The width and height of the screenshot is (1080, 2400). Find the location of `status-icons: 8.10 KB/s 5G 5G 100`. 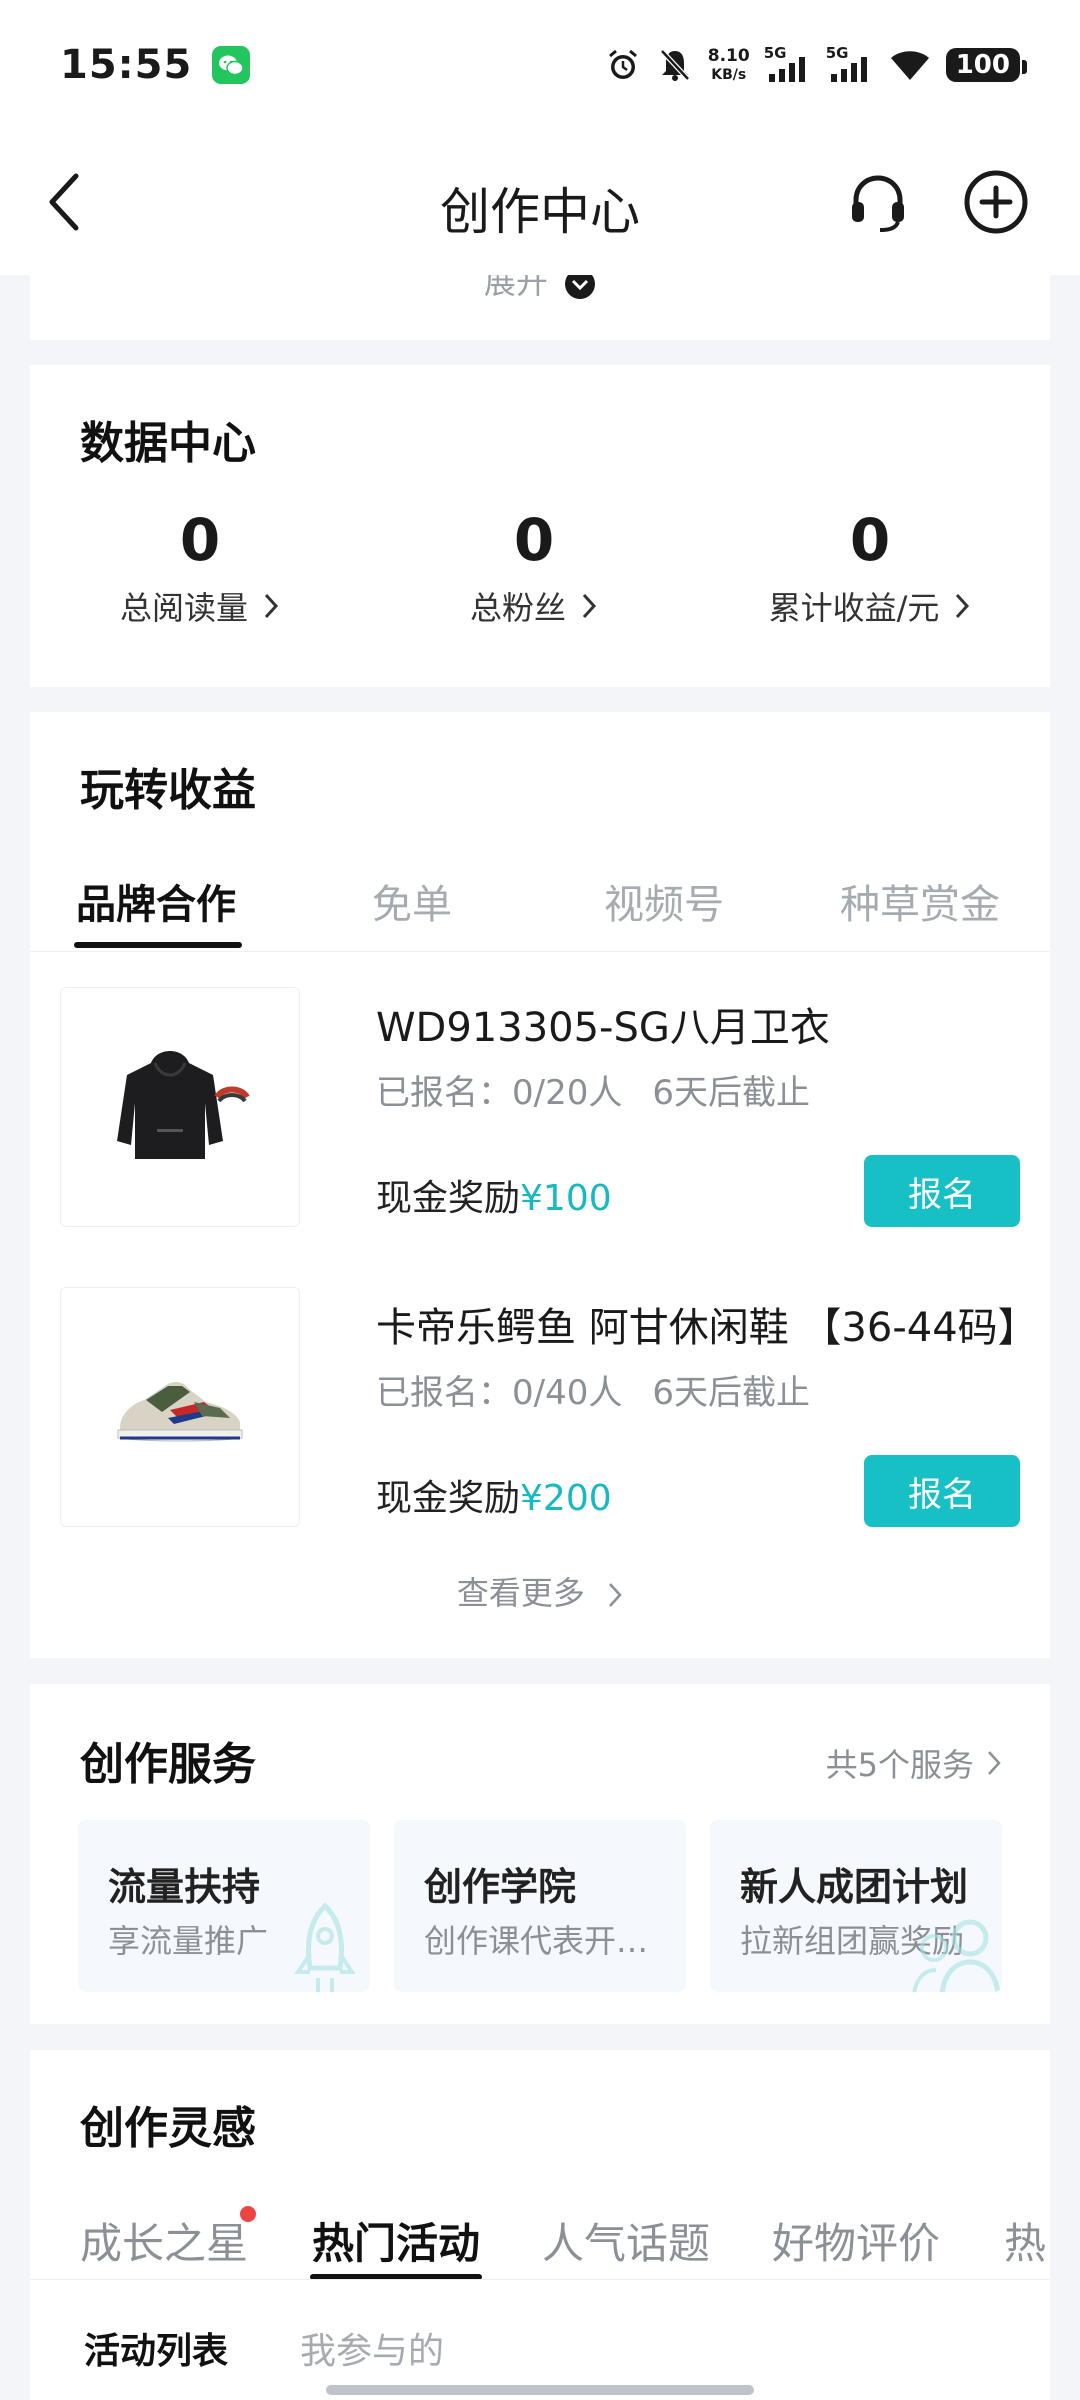

status-icons: 8.10 KB/s 5G 5G 100 is located at coordinates (816, 64).